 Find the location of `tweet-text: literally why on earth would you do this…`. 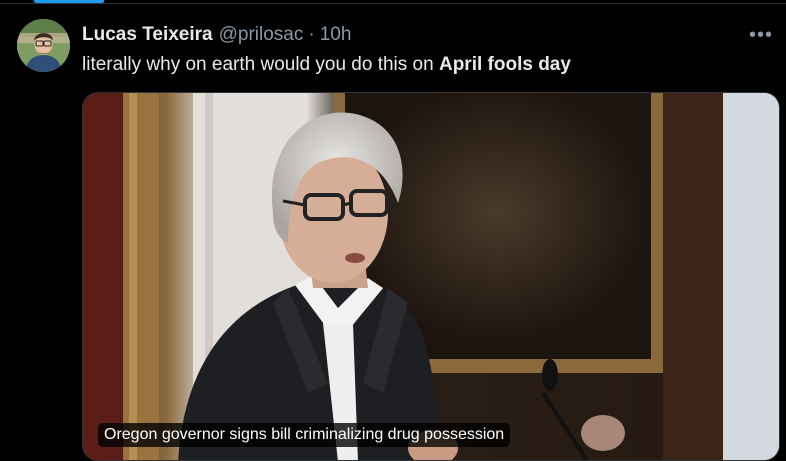

tweet-text: literally why on earth would you do this… is located at coordinates (326, 65).